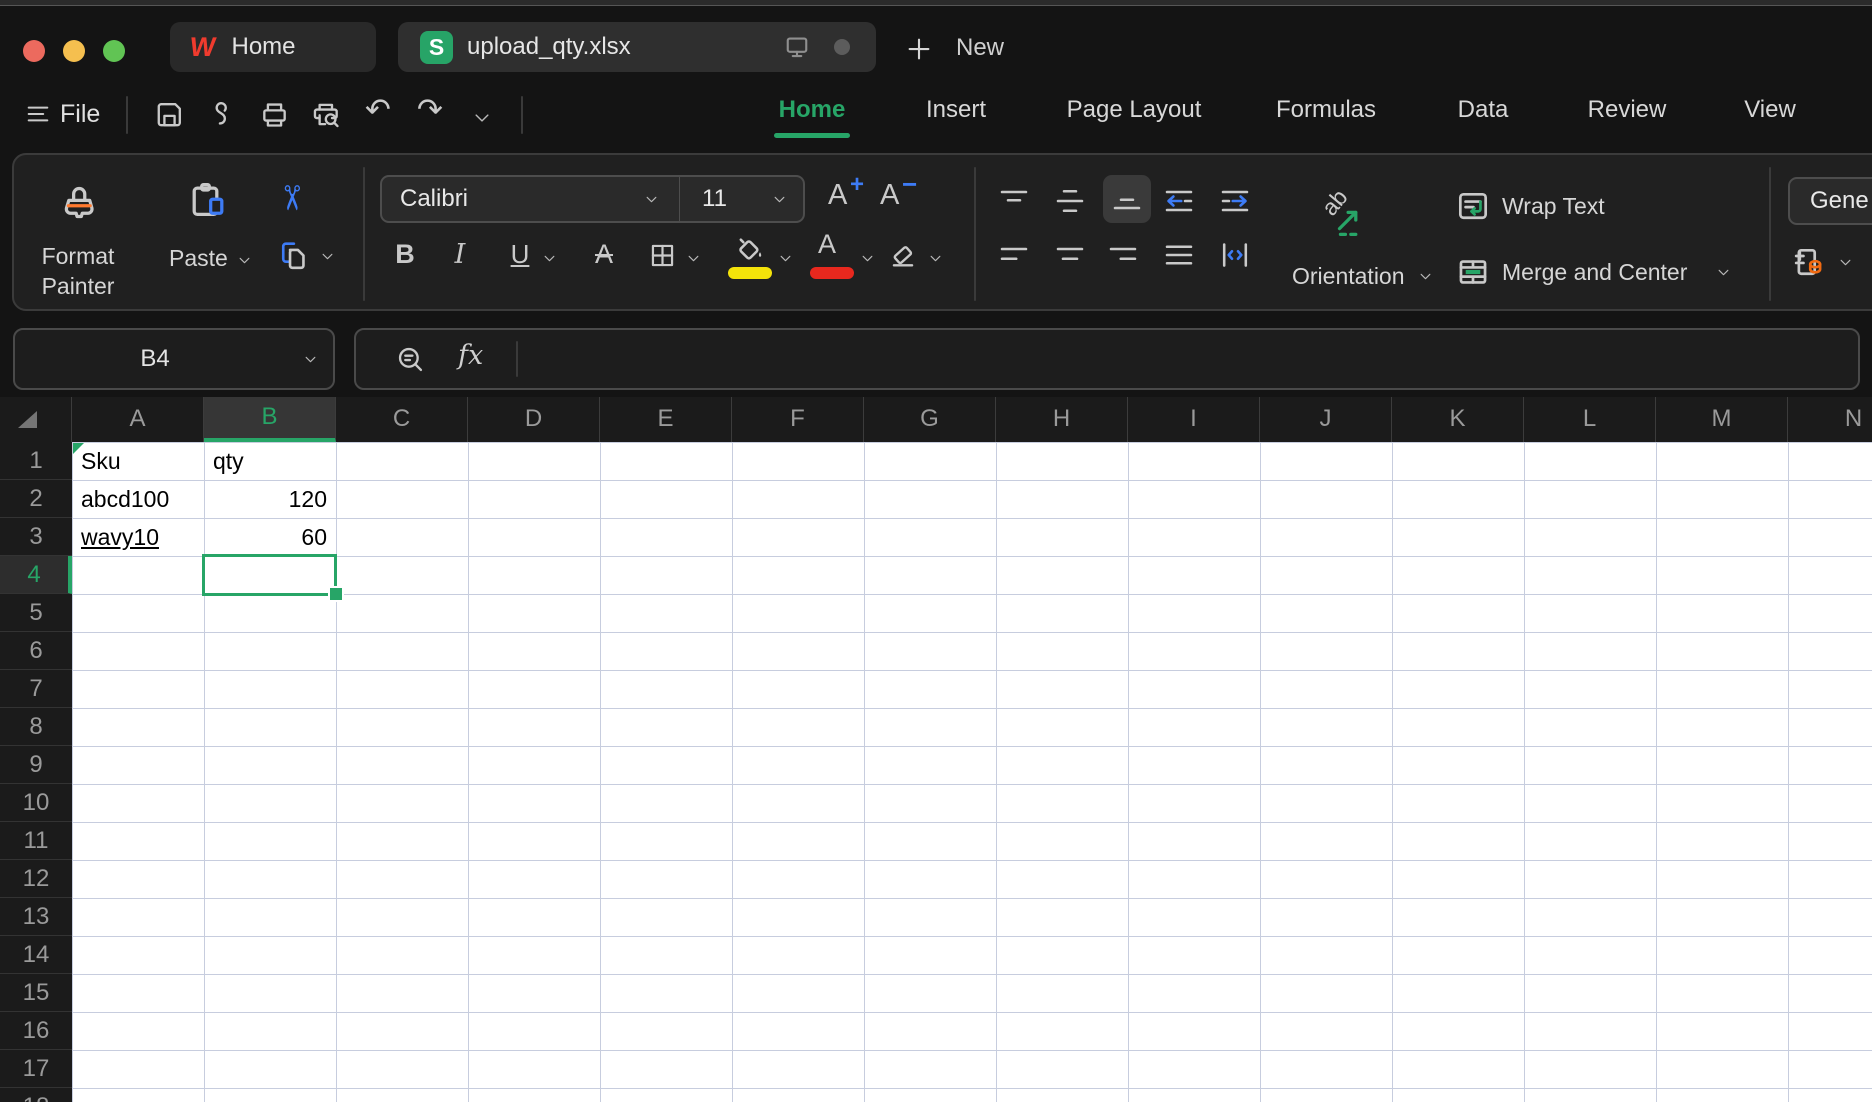 This screenshot has width=1872, height=1102. Describe the element at coordinates (273, 47) in the screenshot. I see `tab-home: W Home` at that location.